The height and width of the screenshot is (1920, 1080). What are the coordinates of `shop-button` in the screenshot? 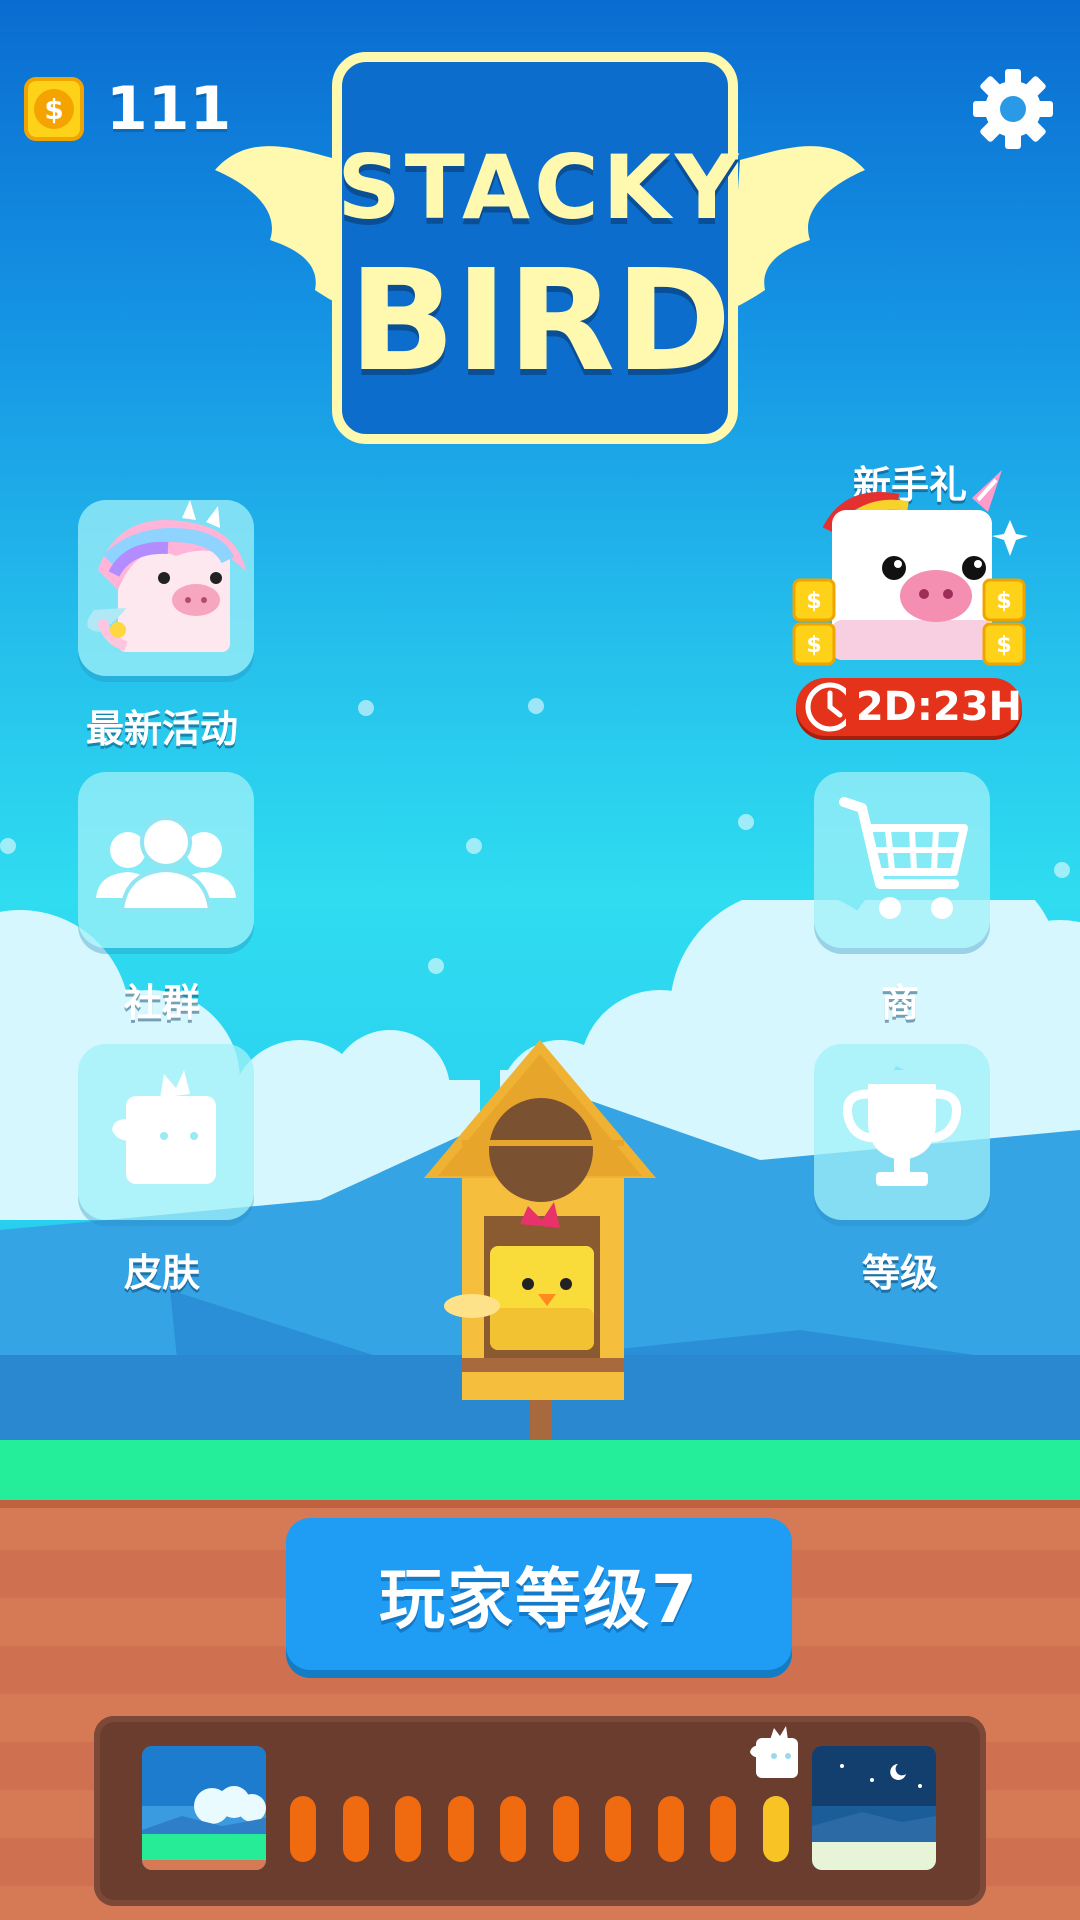 It's located at (902, 860).